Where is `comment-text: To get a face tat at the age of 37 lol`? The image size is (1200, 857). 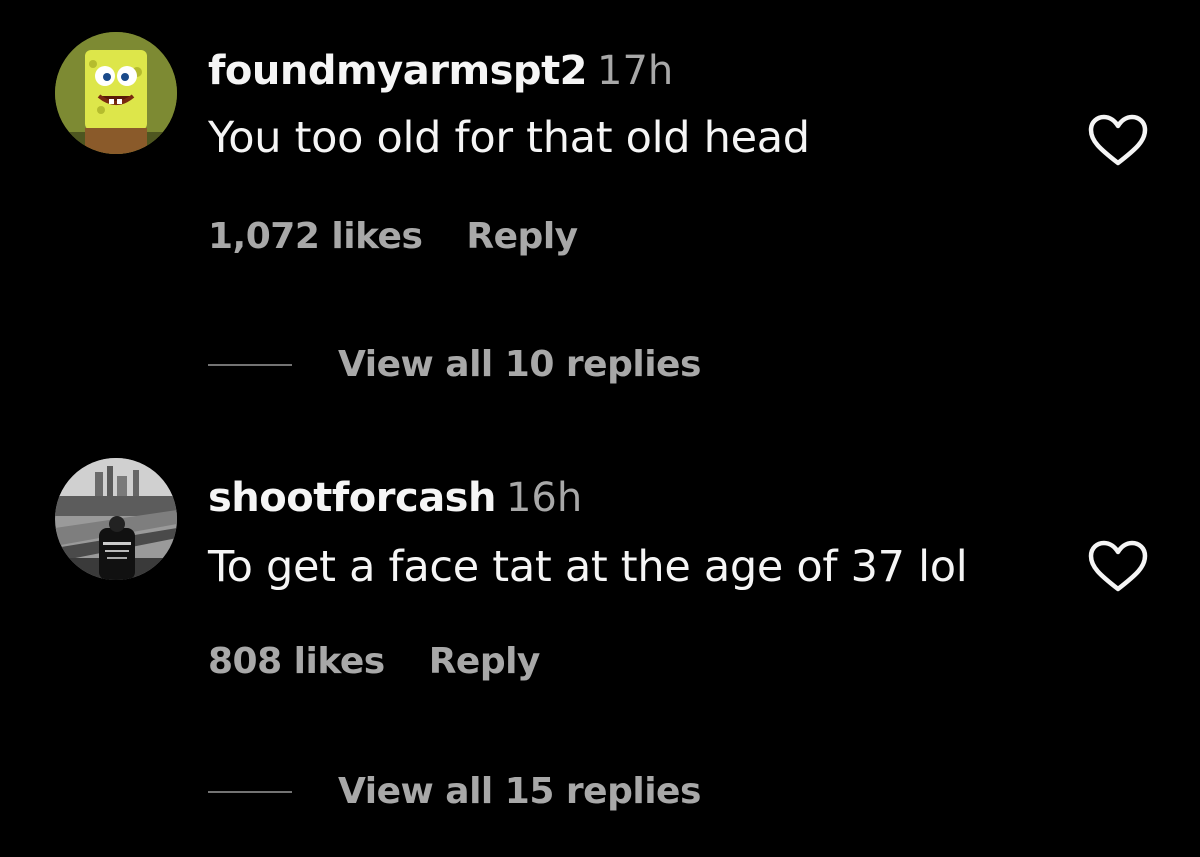 comment-text: To get a face tat at the age of 37 lol is located at coordinates (588, 567).